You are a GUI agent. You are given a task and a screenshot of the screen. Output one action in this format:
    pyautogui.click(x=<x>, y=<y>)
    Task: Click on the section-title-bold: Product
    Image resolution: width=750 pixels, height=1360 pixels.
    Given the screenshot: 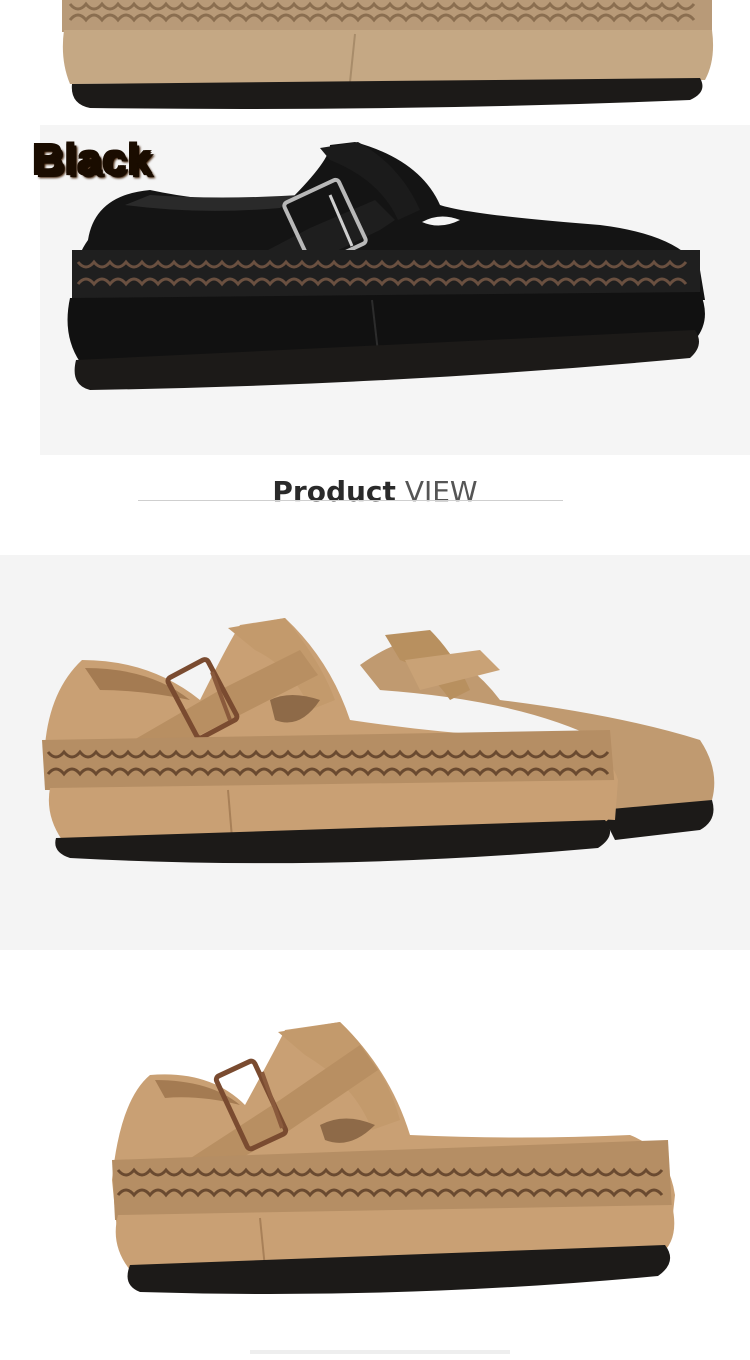 What is the action you would take?
    pyautogui.click(x=334, y=491)
    